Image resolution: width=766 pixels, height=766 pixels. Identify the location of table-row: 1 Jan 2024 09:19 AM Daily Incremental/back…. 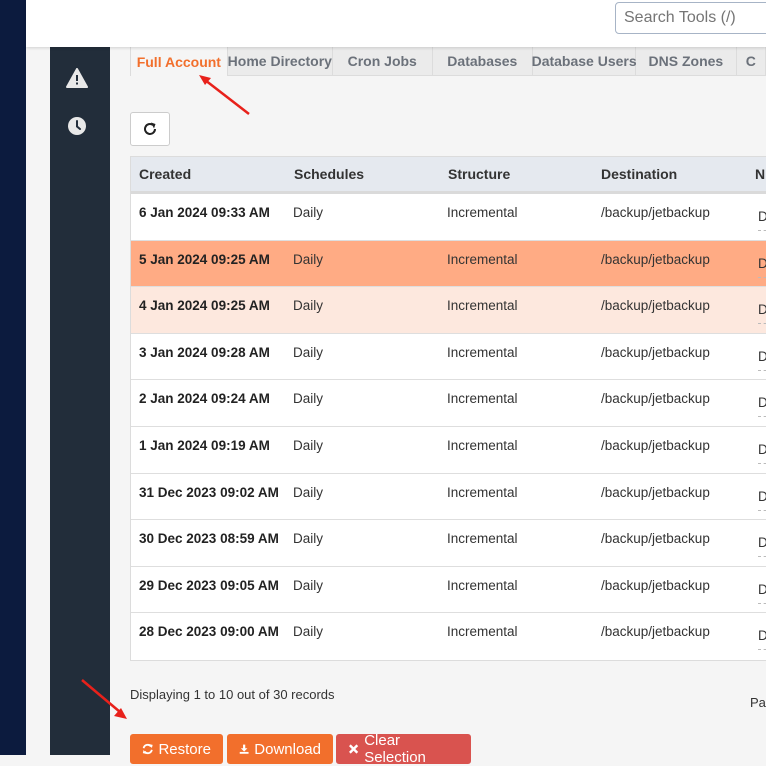
(448, 450).